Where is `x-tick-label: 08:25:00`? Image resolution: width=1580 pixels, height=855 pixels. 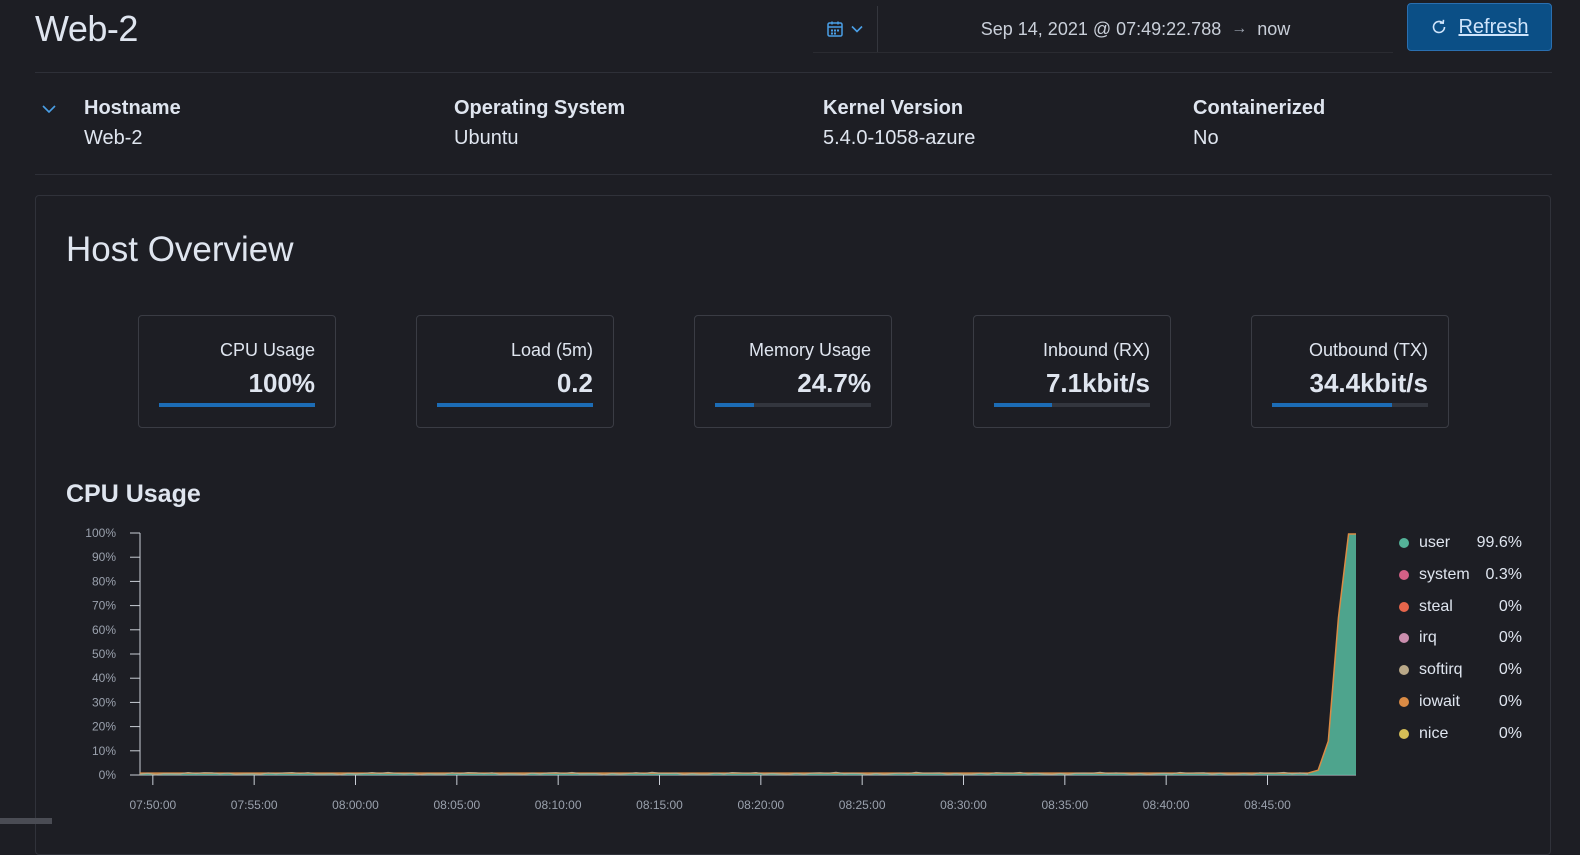
x-tick-label: 08:25:00 is located at coordinates (862, 805).